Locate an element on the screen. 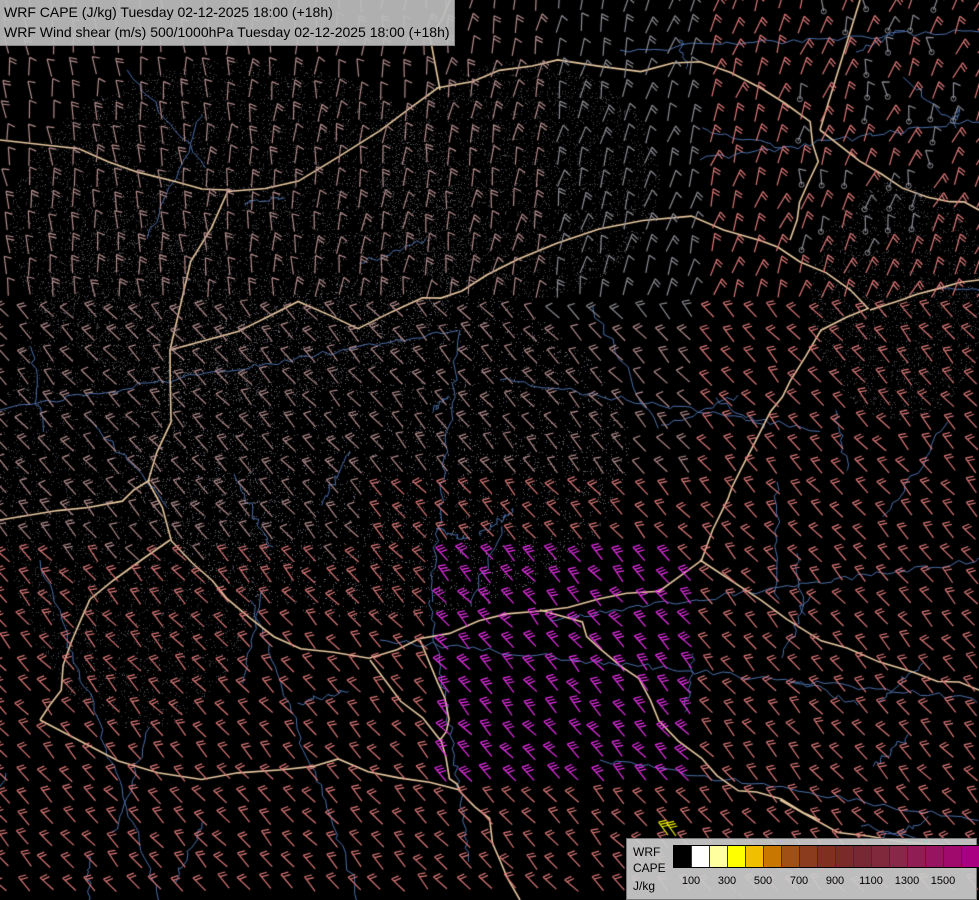 The image size is (979, 900). legend-tick-label: 1100 is located at coordinates (871, 881).